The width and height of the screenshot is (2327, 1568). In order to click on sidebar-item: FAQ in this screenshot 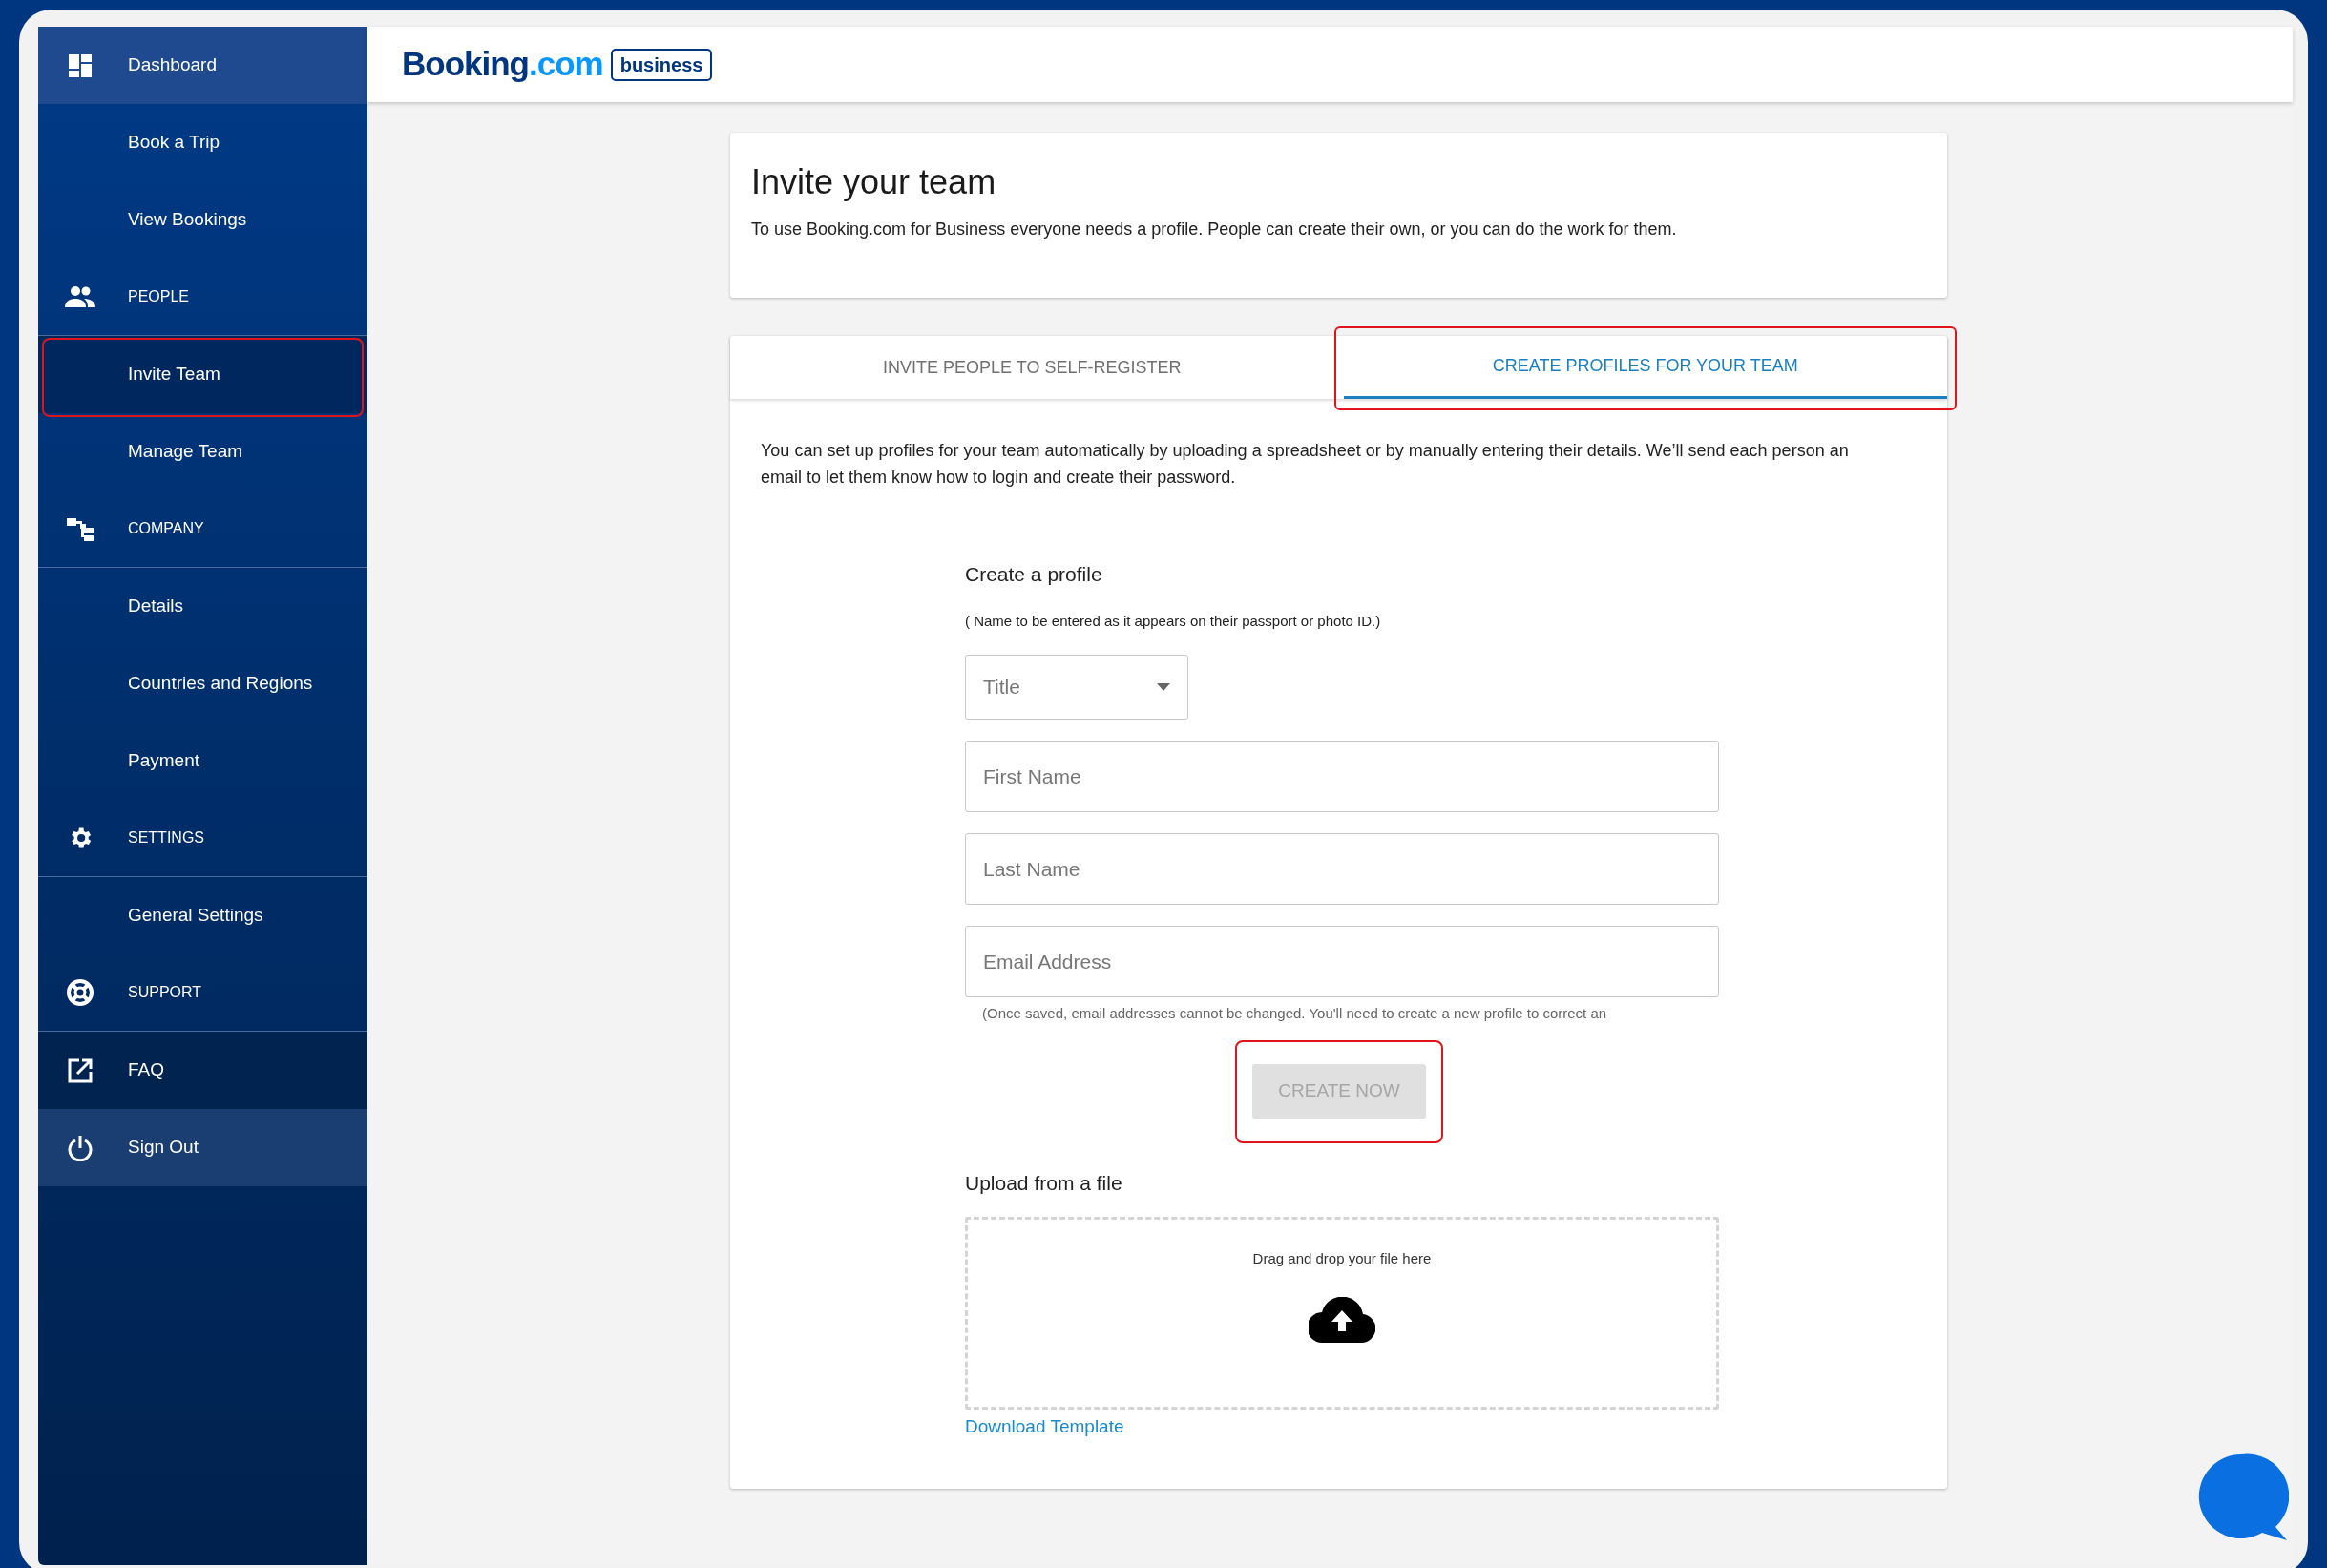, I will do `click(202, 1070)`.